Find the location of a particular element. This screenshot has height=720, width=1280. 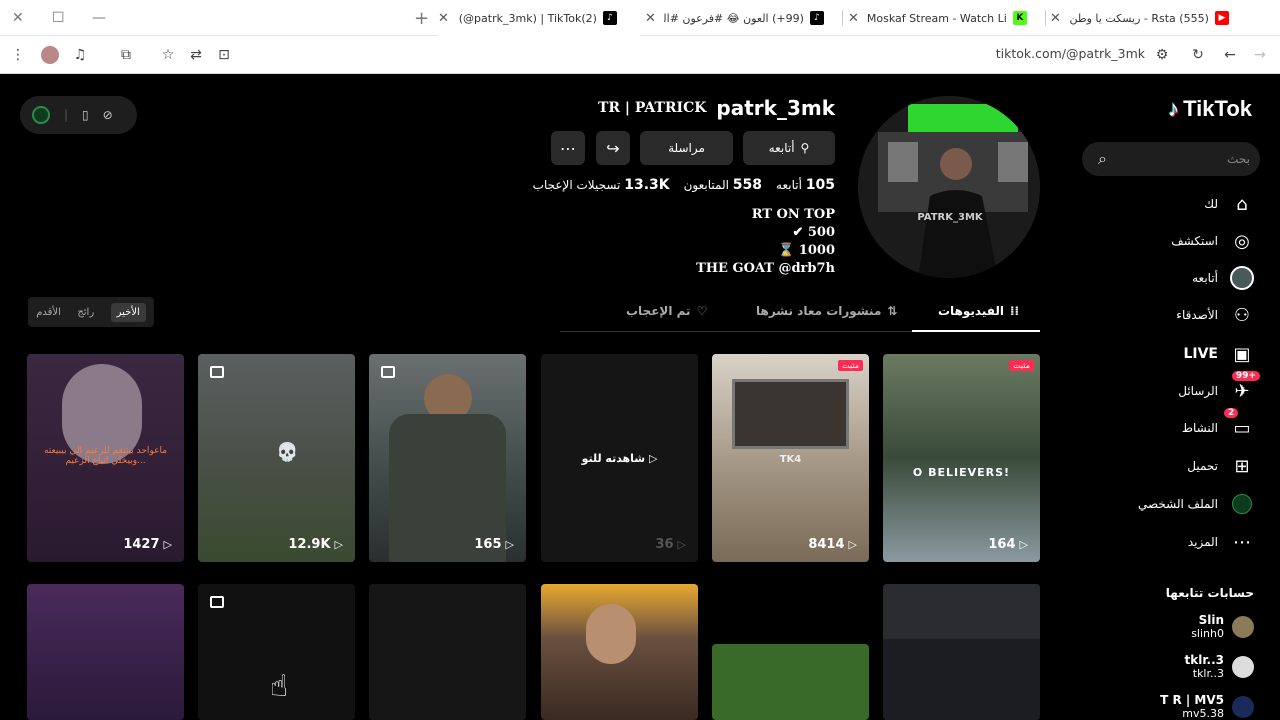

following-account: tklr..3 tklr..3 is located at coordinates (1219, 667).